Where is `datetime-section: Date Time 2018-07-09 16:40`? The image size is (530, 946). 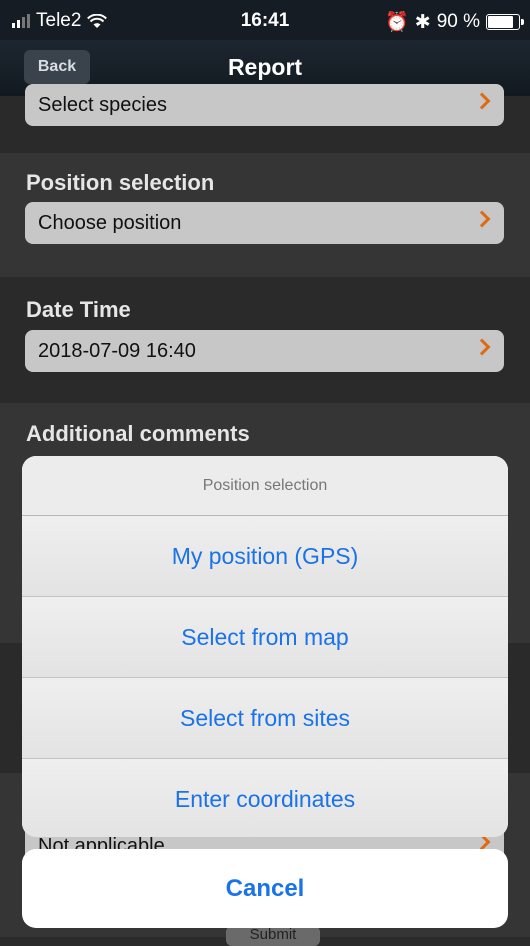 datetime-section: Date Time 2018-07-09 16:40 is located at coordinates (265, 340).